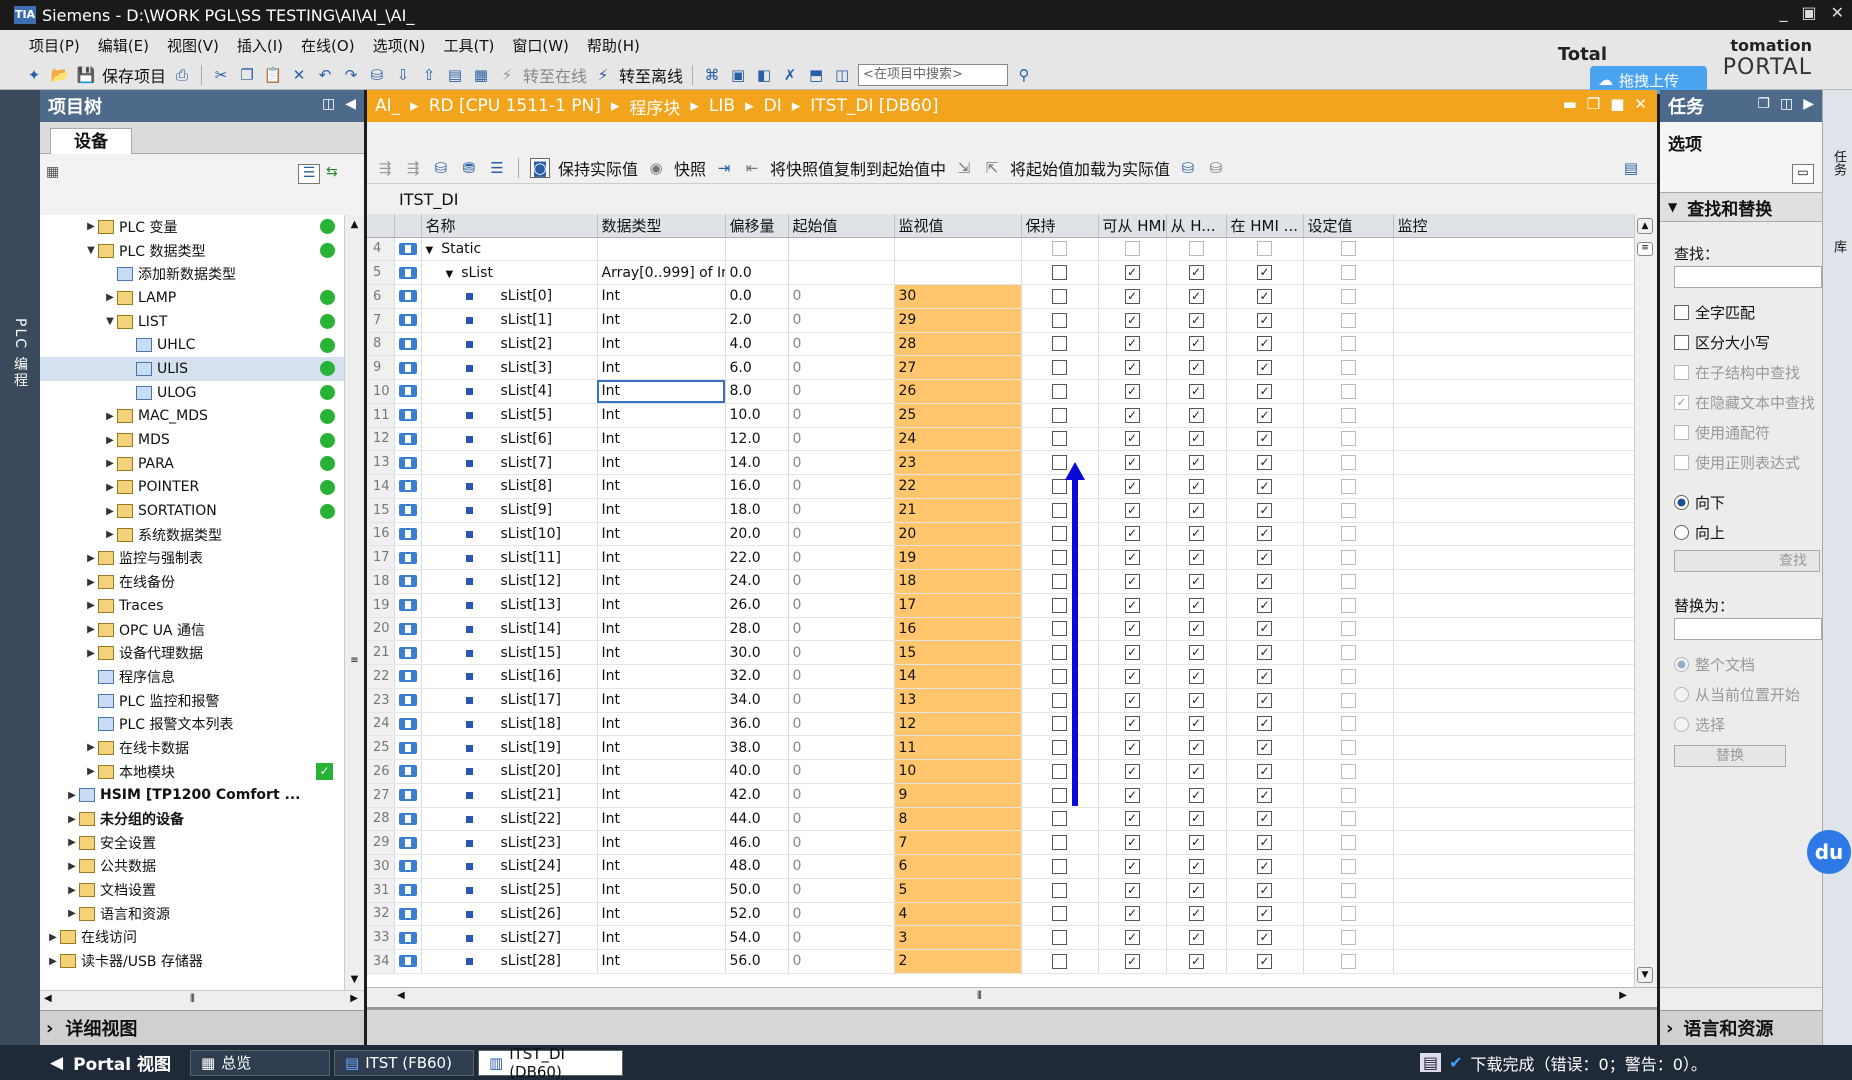 This screenshot has width=1852, height=1080. I want to click on split-vertical-icon: ◫, so click(842, 75).